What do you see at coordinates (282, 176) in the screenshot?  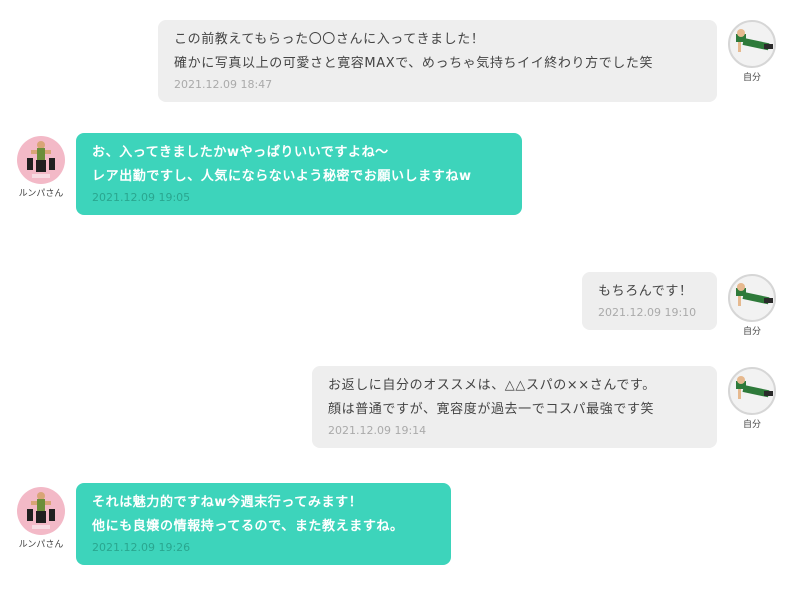 I see `message-text: レア出勤ですし、人気にならないよう秘密でお願いしますねw` at bounding box center [282, 176].